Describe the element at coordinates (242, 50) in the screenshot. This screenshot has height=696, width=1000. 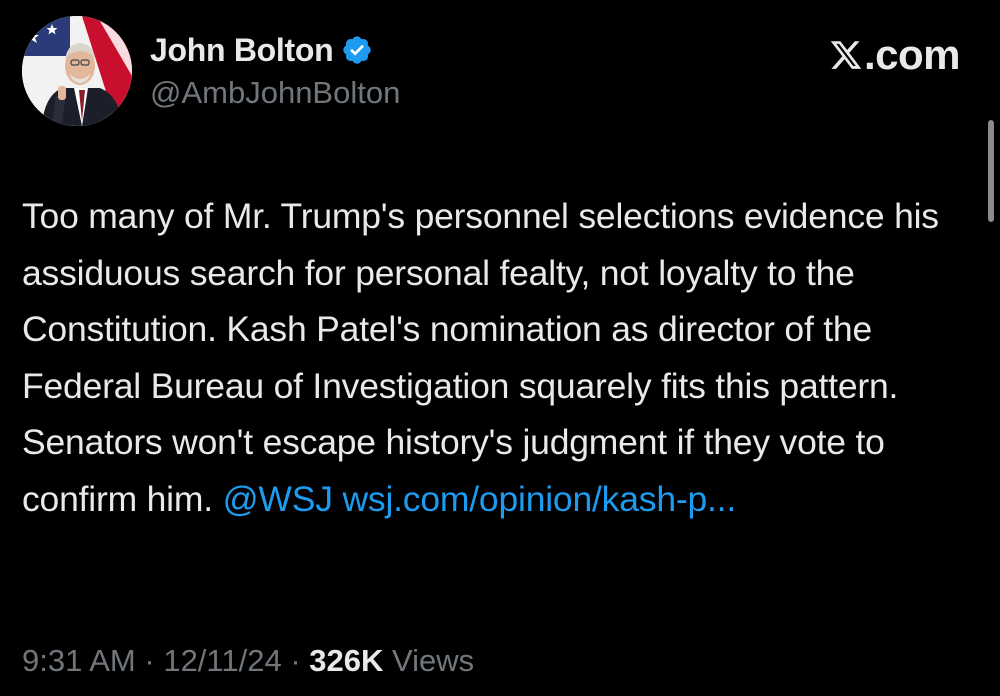
I see `author-display-name: John Bolton` at that location.